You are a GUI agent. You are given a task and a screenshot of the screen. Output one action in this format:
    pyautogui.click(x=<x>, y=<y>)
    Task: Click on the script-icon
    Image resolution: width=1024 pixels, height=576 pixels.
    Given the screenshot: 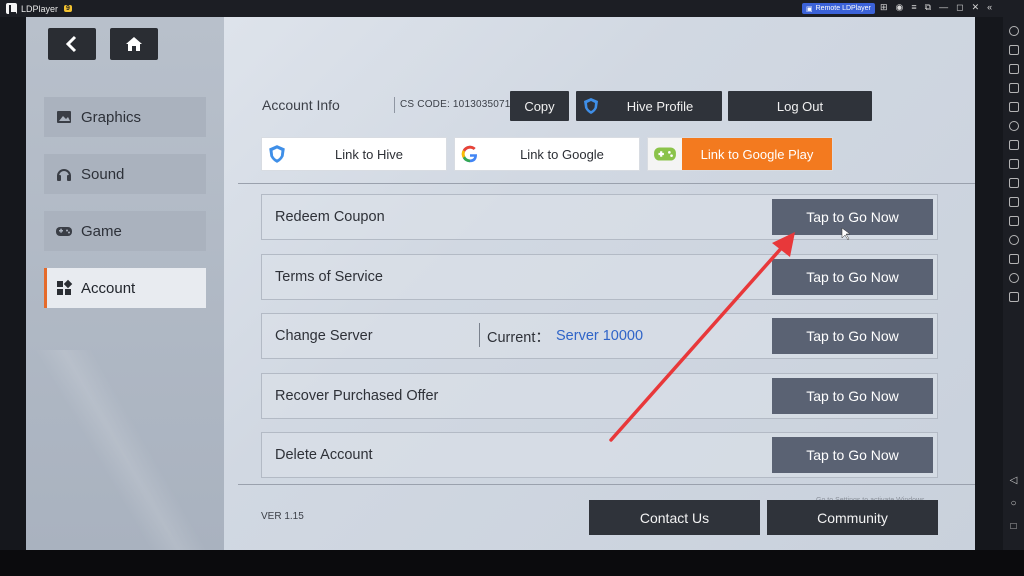 What is the action you would take?
    pyautogui.click(x=1013, y=221)
    